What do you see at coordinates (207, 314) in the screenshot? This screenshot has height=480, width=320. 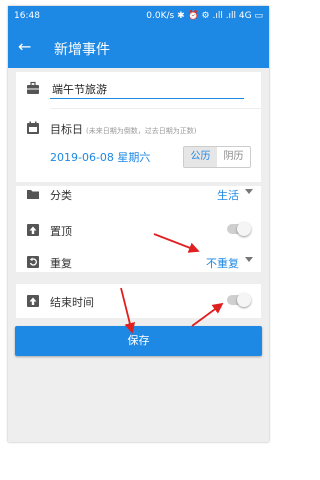 I see `arrow-to-end-time-switch` at bounding box center [207, 314].